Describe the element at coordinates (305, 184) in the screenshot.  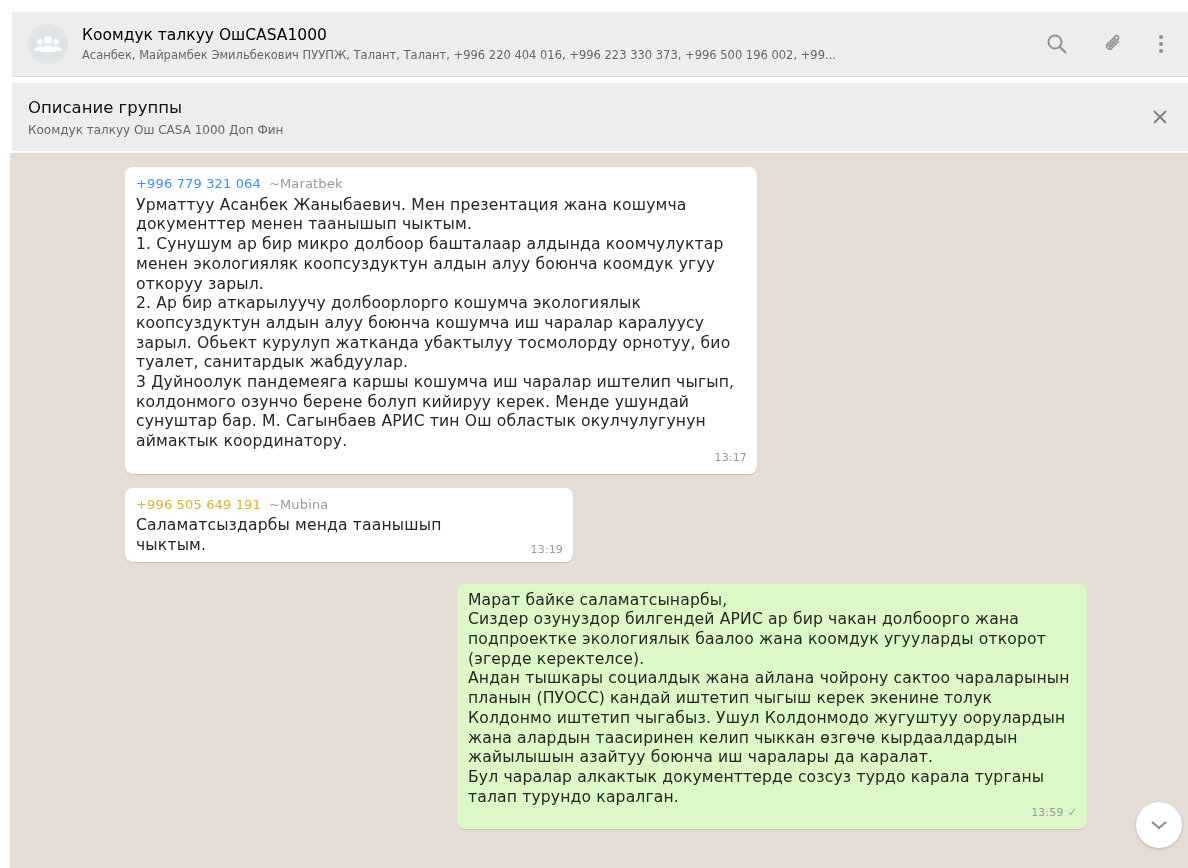
I see `sender-name: ~Maratbek` at that location.